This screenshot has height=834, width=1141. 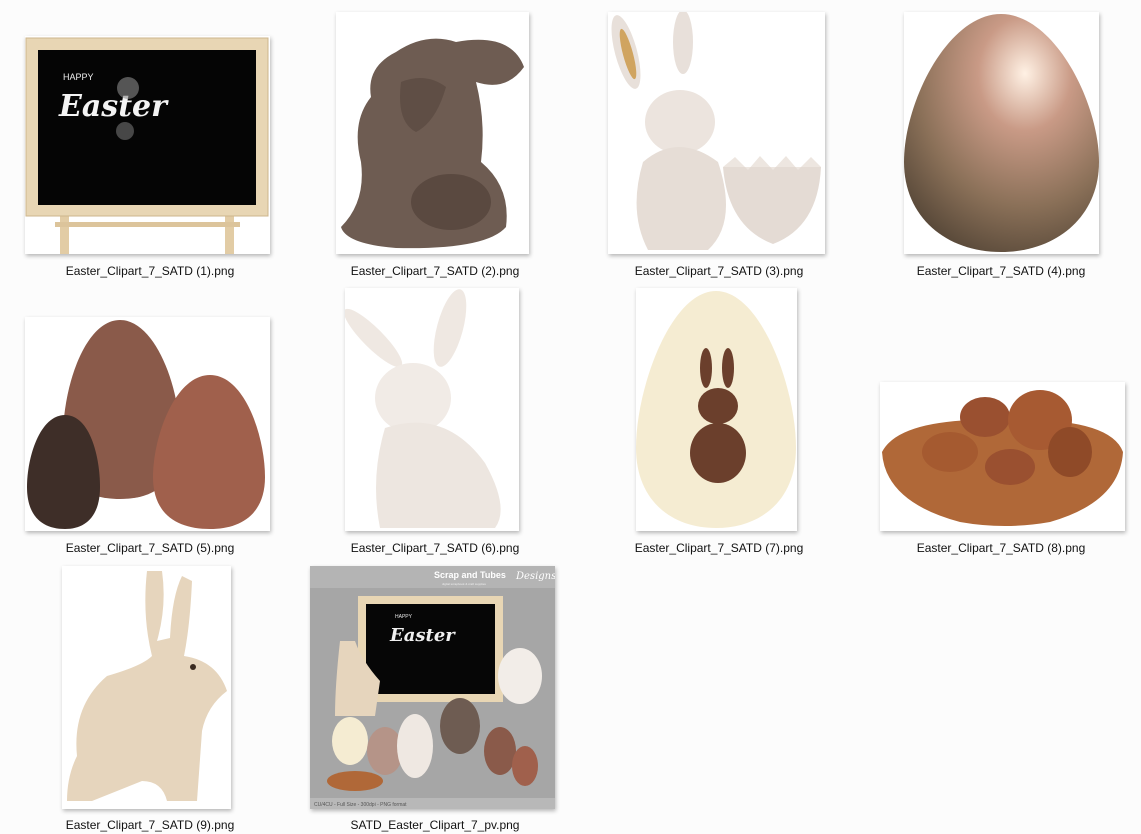 What do you see at coordinates (719, 271) in the screenshot?
I see `file-name: Easter_Clipart_7_SATD (3).png` at bounding box center [719, 271].